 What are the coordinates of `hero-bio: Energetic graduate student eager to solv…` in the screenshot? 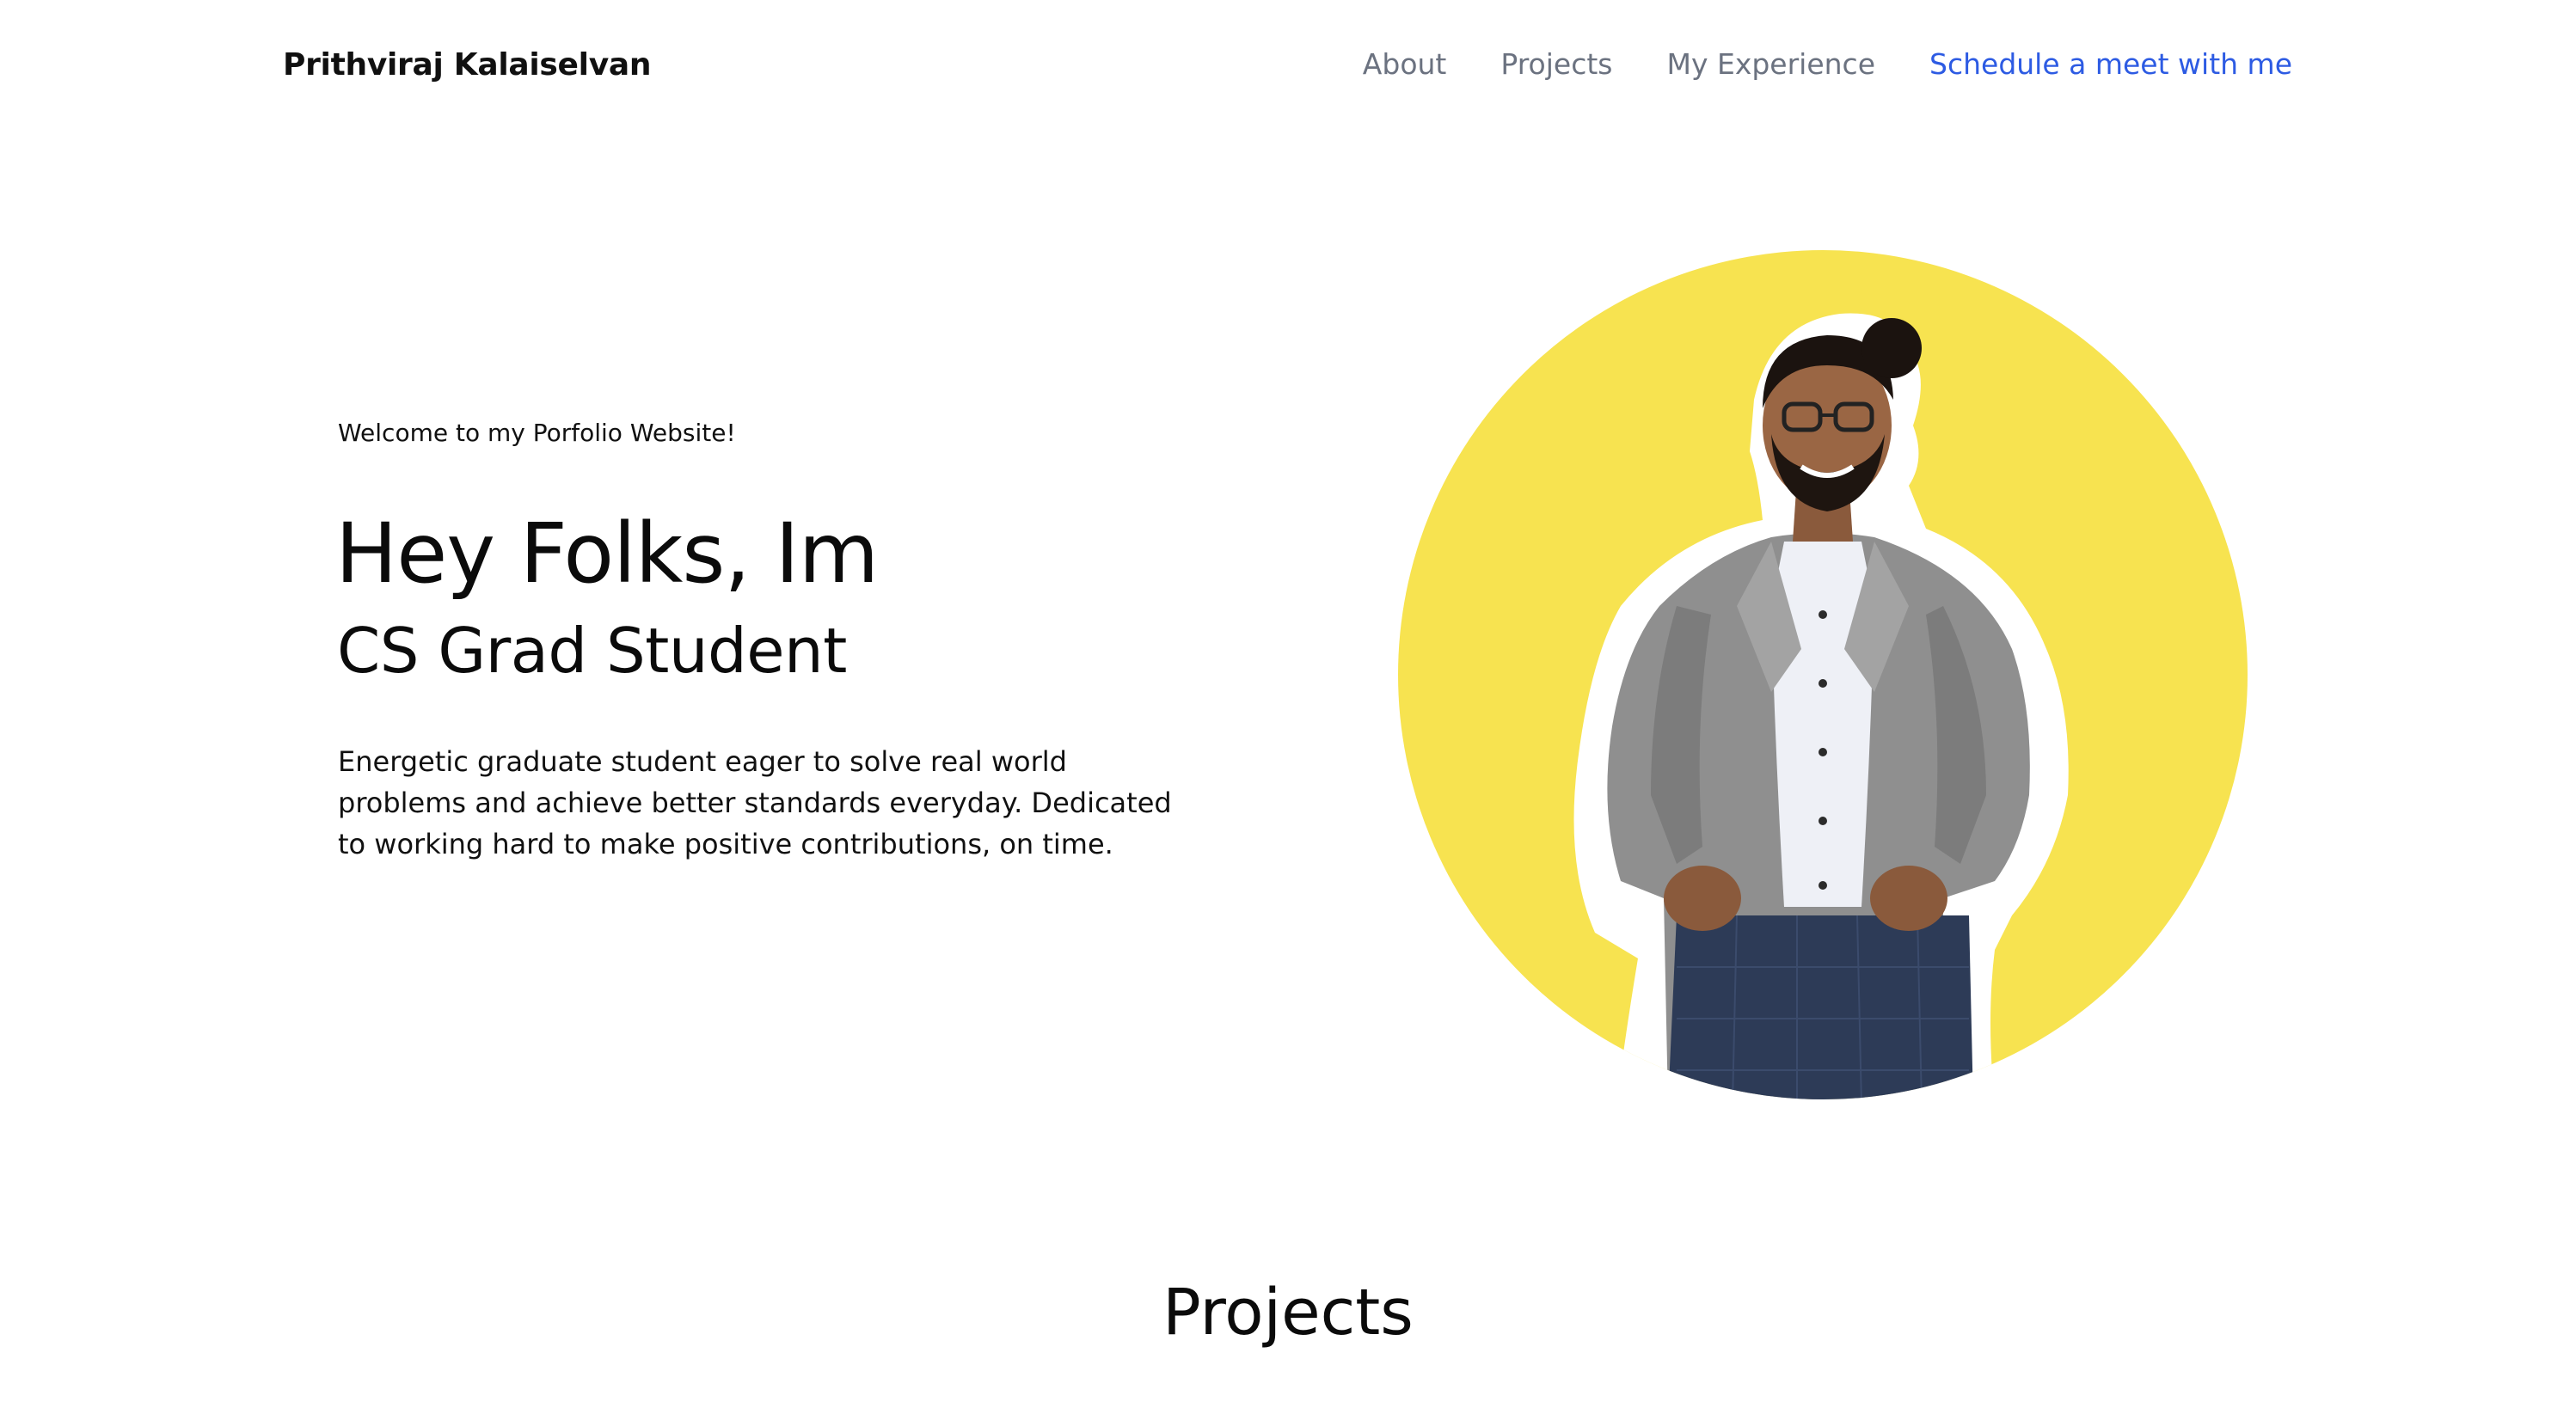 It's located at (755, 803).